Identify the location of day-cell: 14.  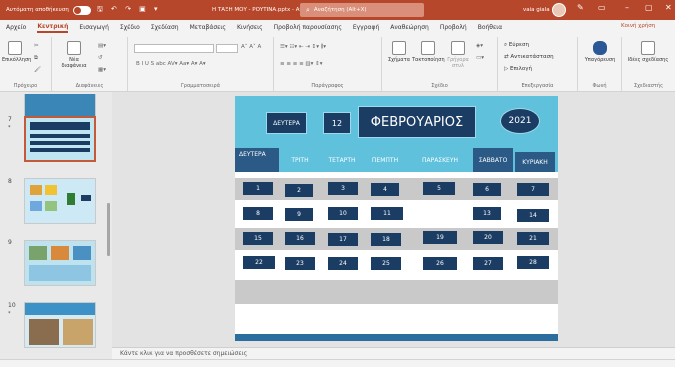
(533, 215).